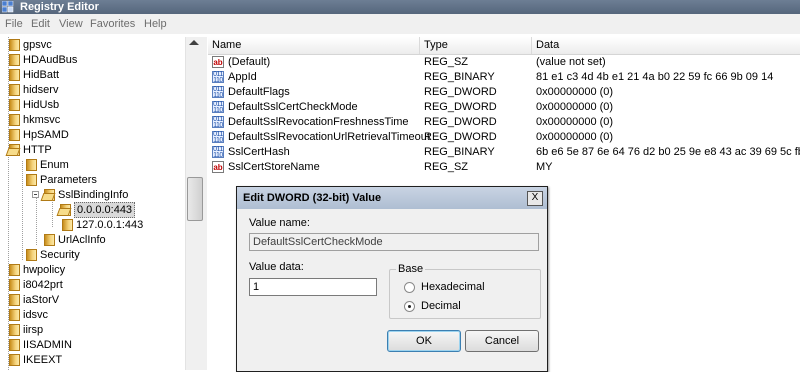  I want to click on tree-node-label: HDAudBus, so click(50, 60).